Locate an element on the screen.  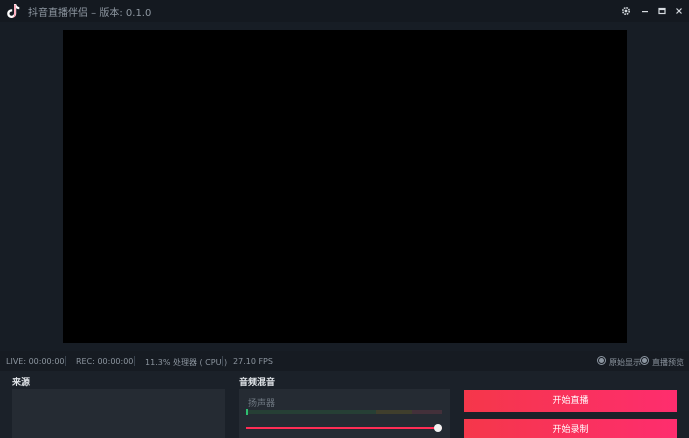
meter-green-zone is located at coordinates (311, 412).